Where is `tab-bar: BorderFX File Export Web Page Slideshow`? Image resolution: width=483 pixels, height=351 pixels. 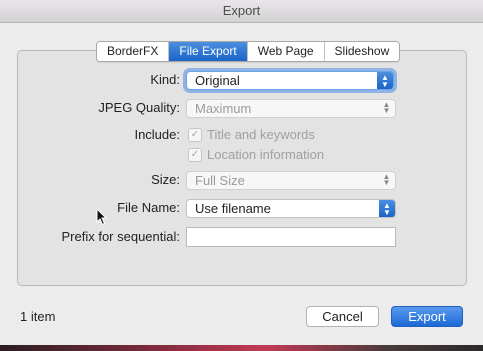 tab-bar: BorderFX File Export Web Page Slideshow is located at coordinates (248, 51).